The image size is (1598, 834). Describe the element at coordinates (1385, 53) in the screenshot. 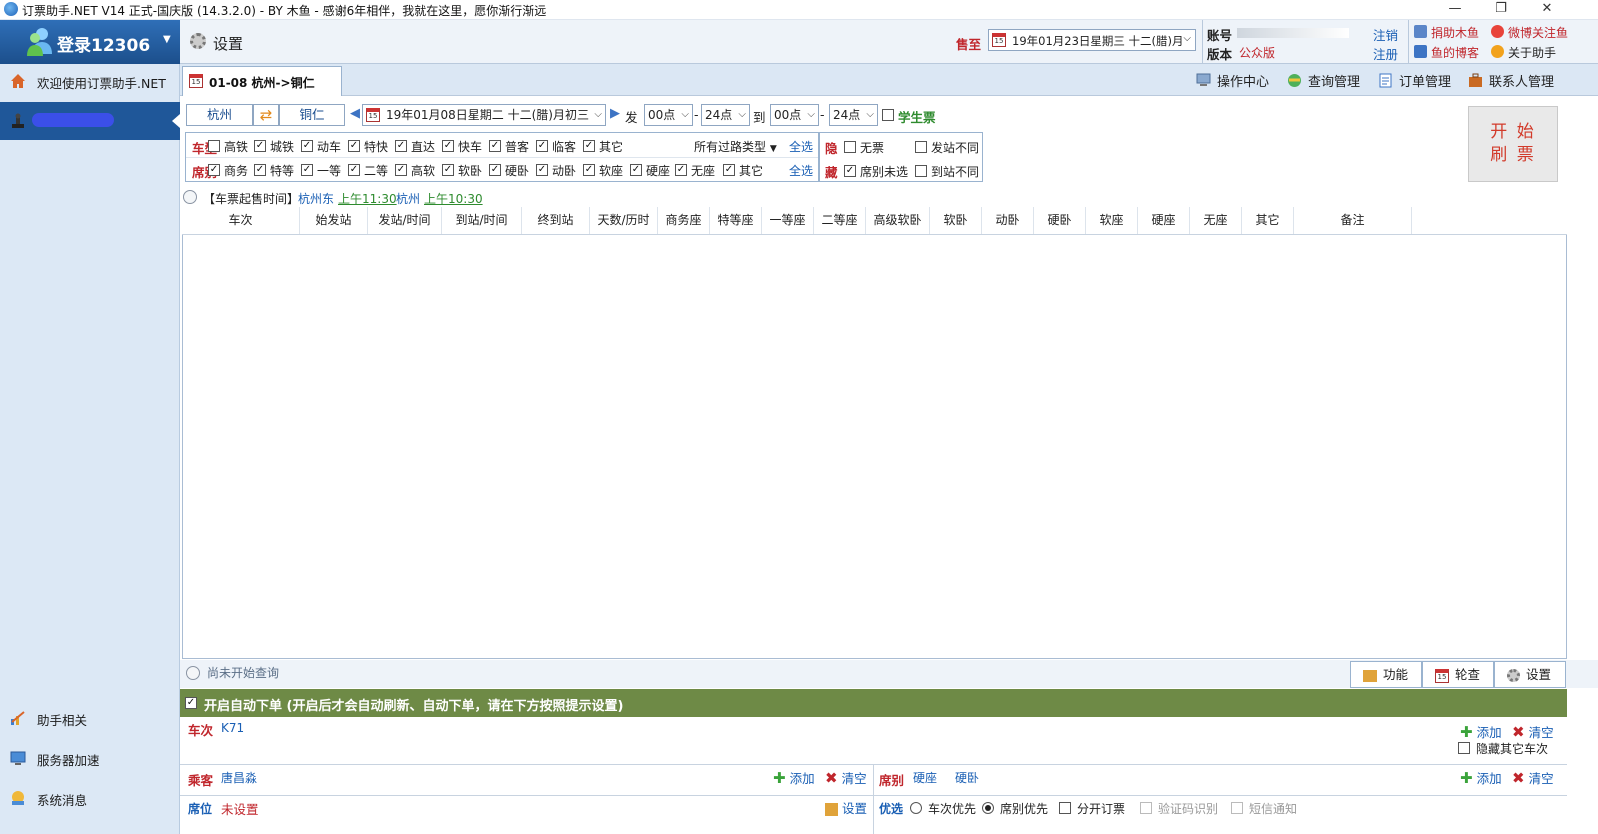

I see `register-link: 注册` at that location.